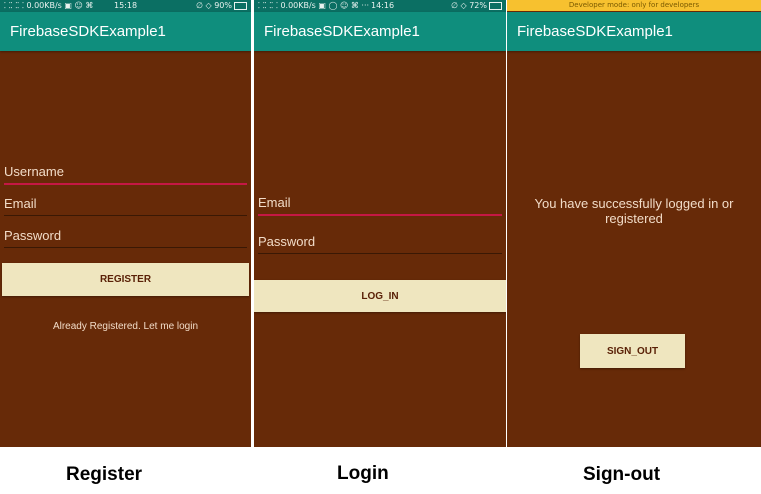 The width and height of the screenshot is (761, 494). Describe the element at coordinates (125, 279) in the screenshot. I see `register-button: REGISTER` at that location.